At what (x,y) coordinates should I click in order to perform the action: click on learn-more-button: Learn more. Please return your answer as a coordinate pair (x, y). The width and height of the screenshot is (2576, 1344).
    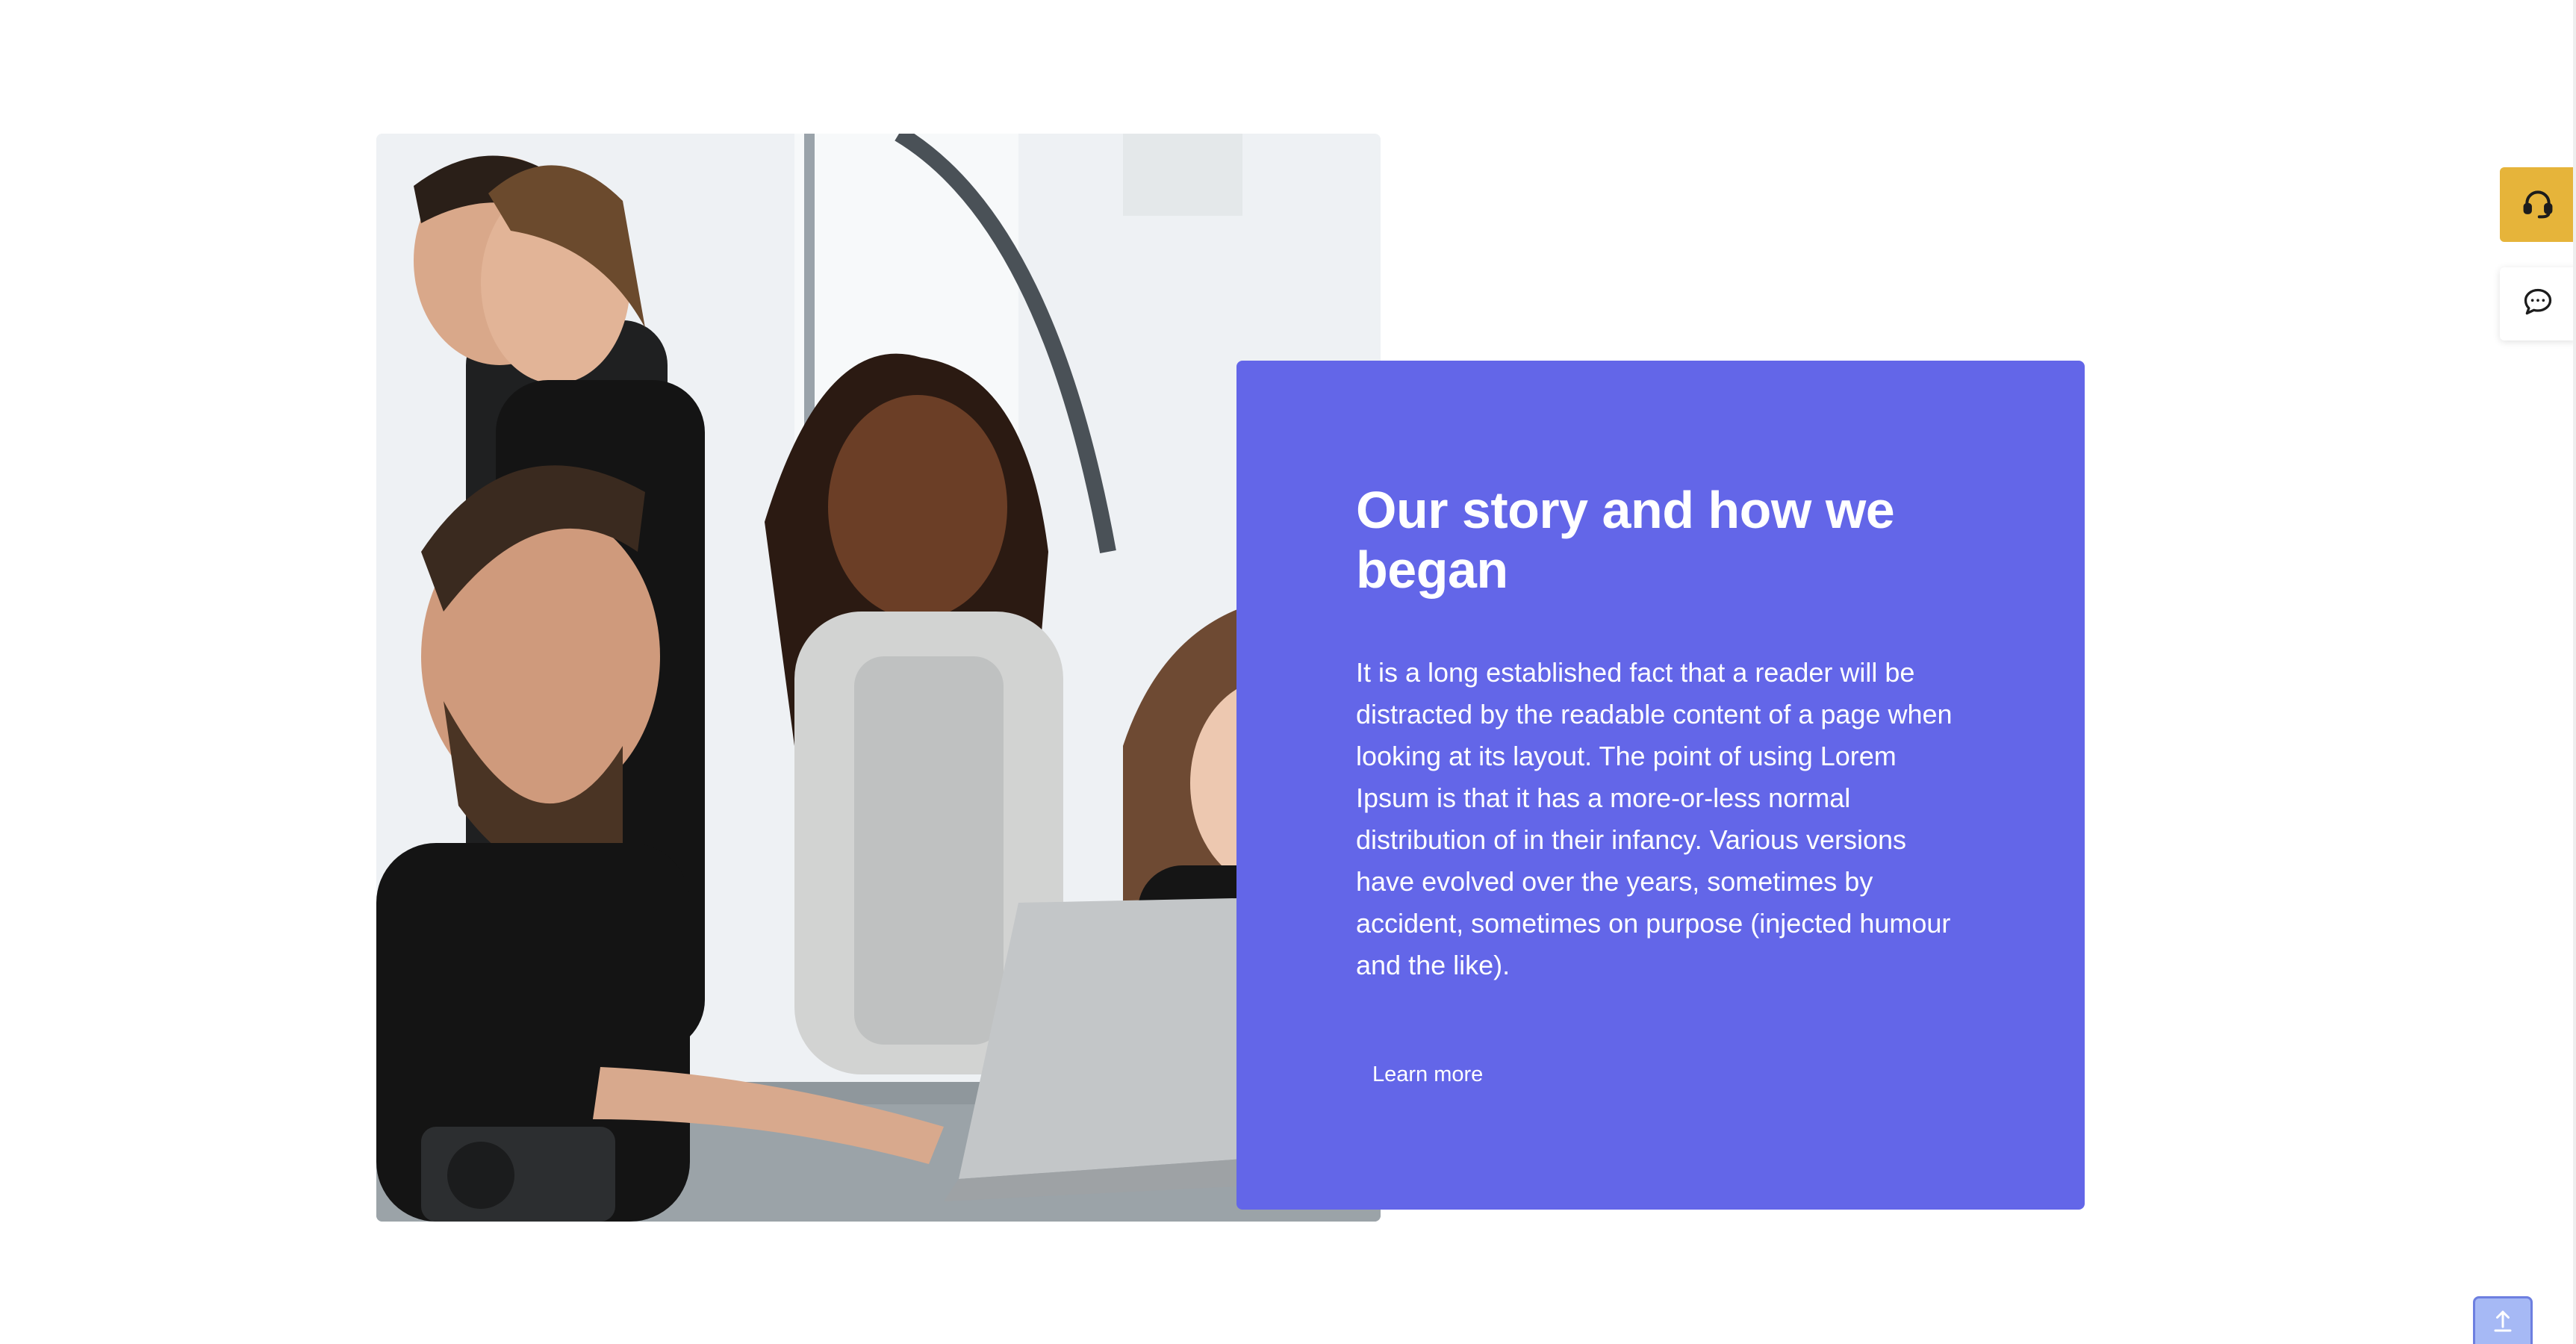
    Looking at the image, I should click on (1427, 1074).